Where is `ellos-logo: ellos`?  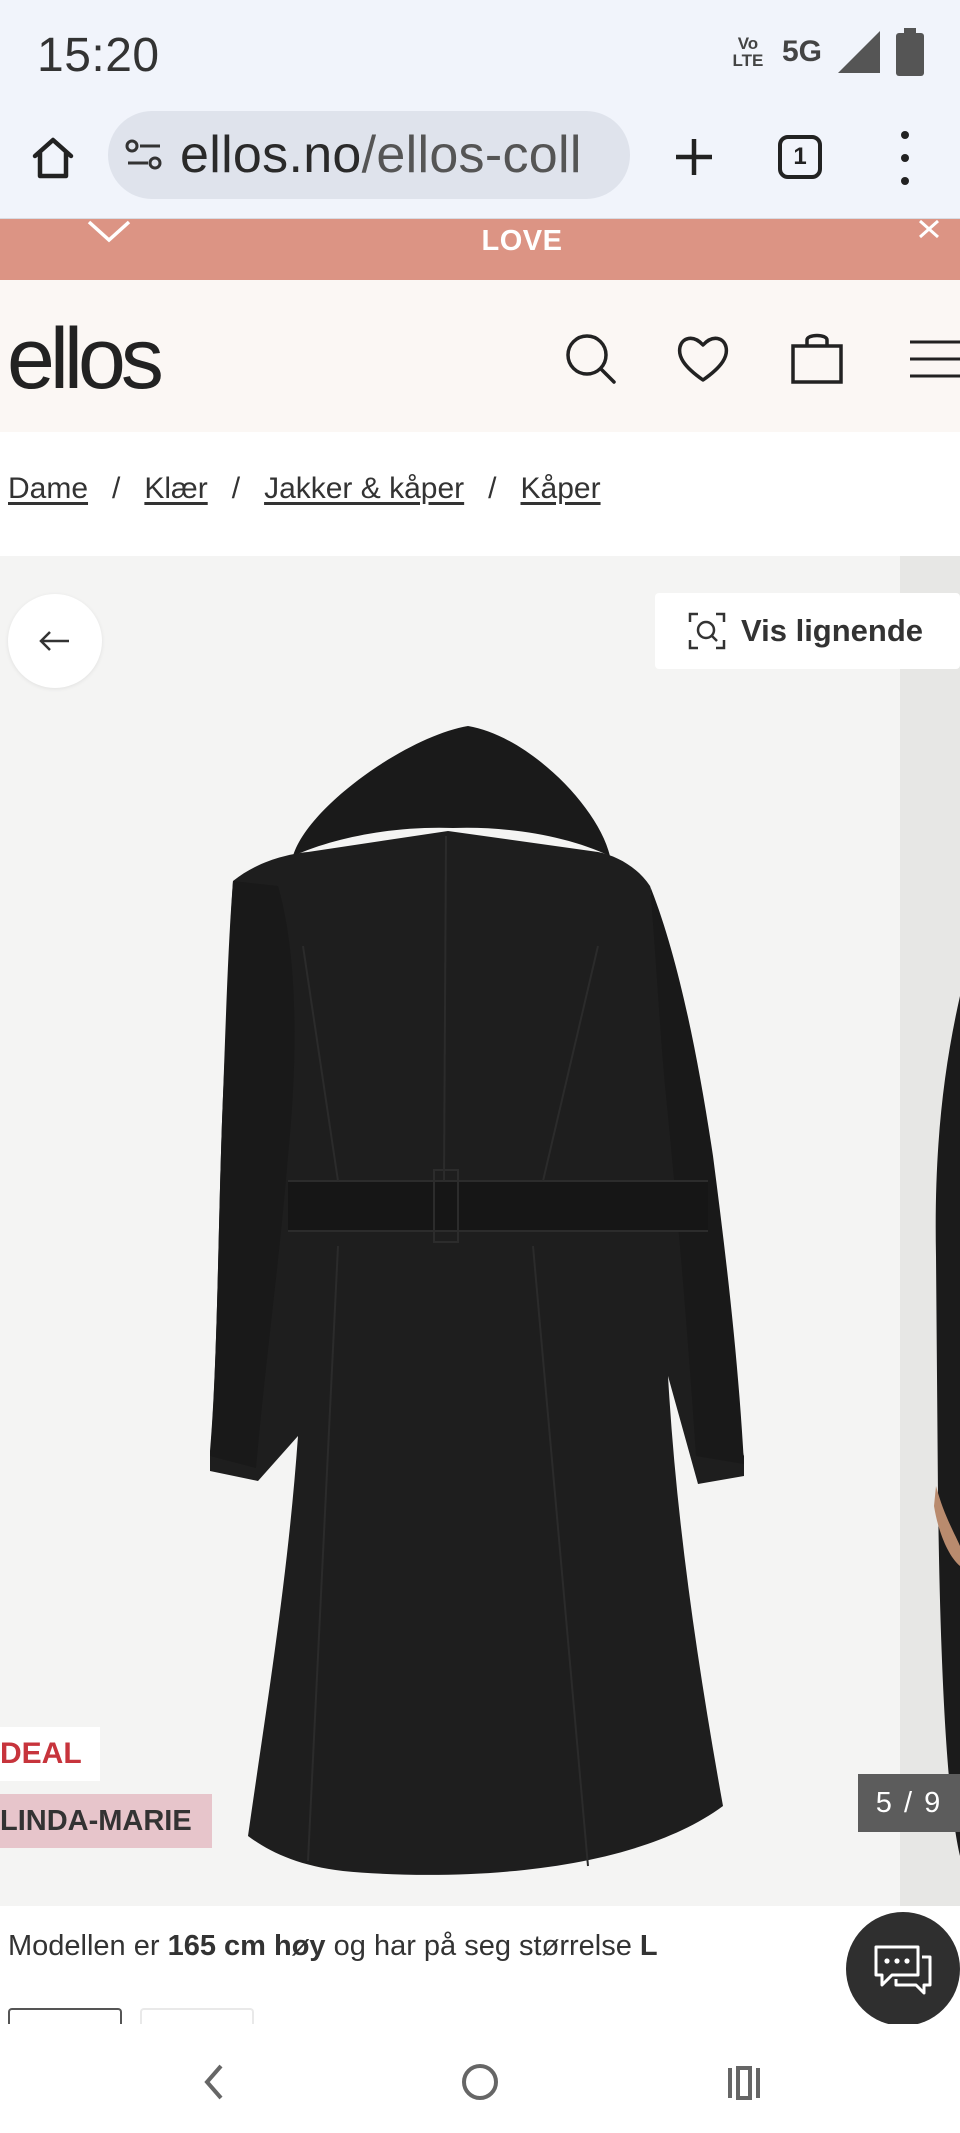
ellos-logo: ellos is located at coordinates (85, 359).